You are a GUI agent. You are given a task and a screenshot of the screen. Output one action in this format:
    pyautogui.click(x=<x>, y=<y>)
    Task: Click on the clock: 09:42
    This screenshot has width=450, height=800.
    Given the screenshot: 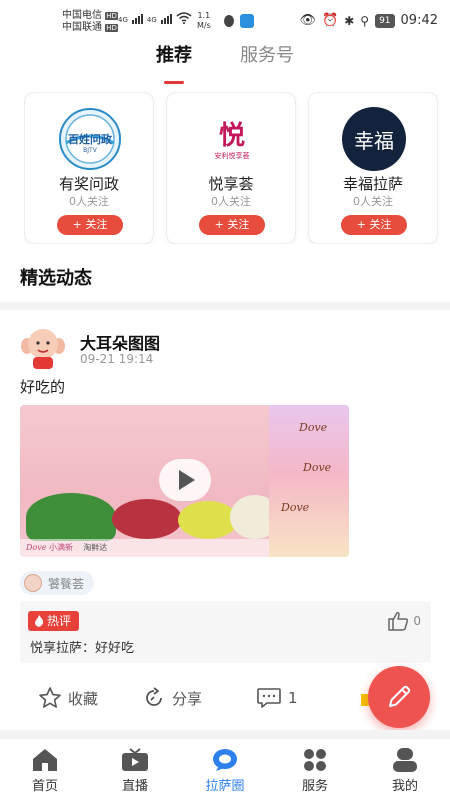 What is the action you would take?
    pyautogui.click(x=419, y=20)
    